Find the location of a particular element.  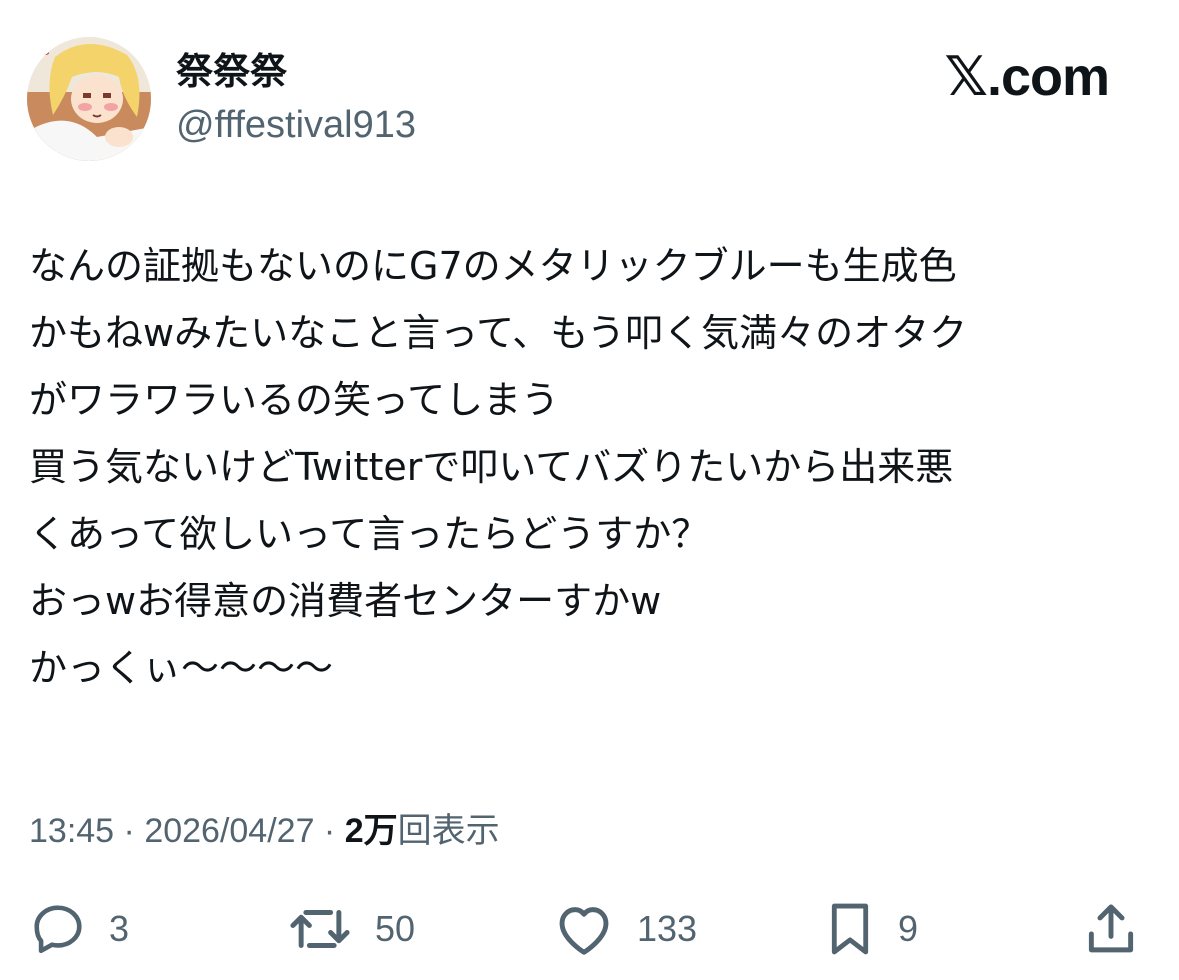

reply-count: 3 is located at coordinates (119, 928).